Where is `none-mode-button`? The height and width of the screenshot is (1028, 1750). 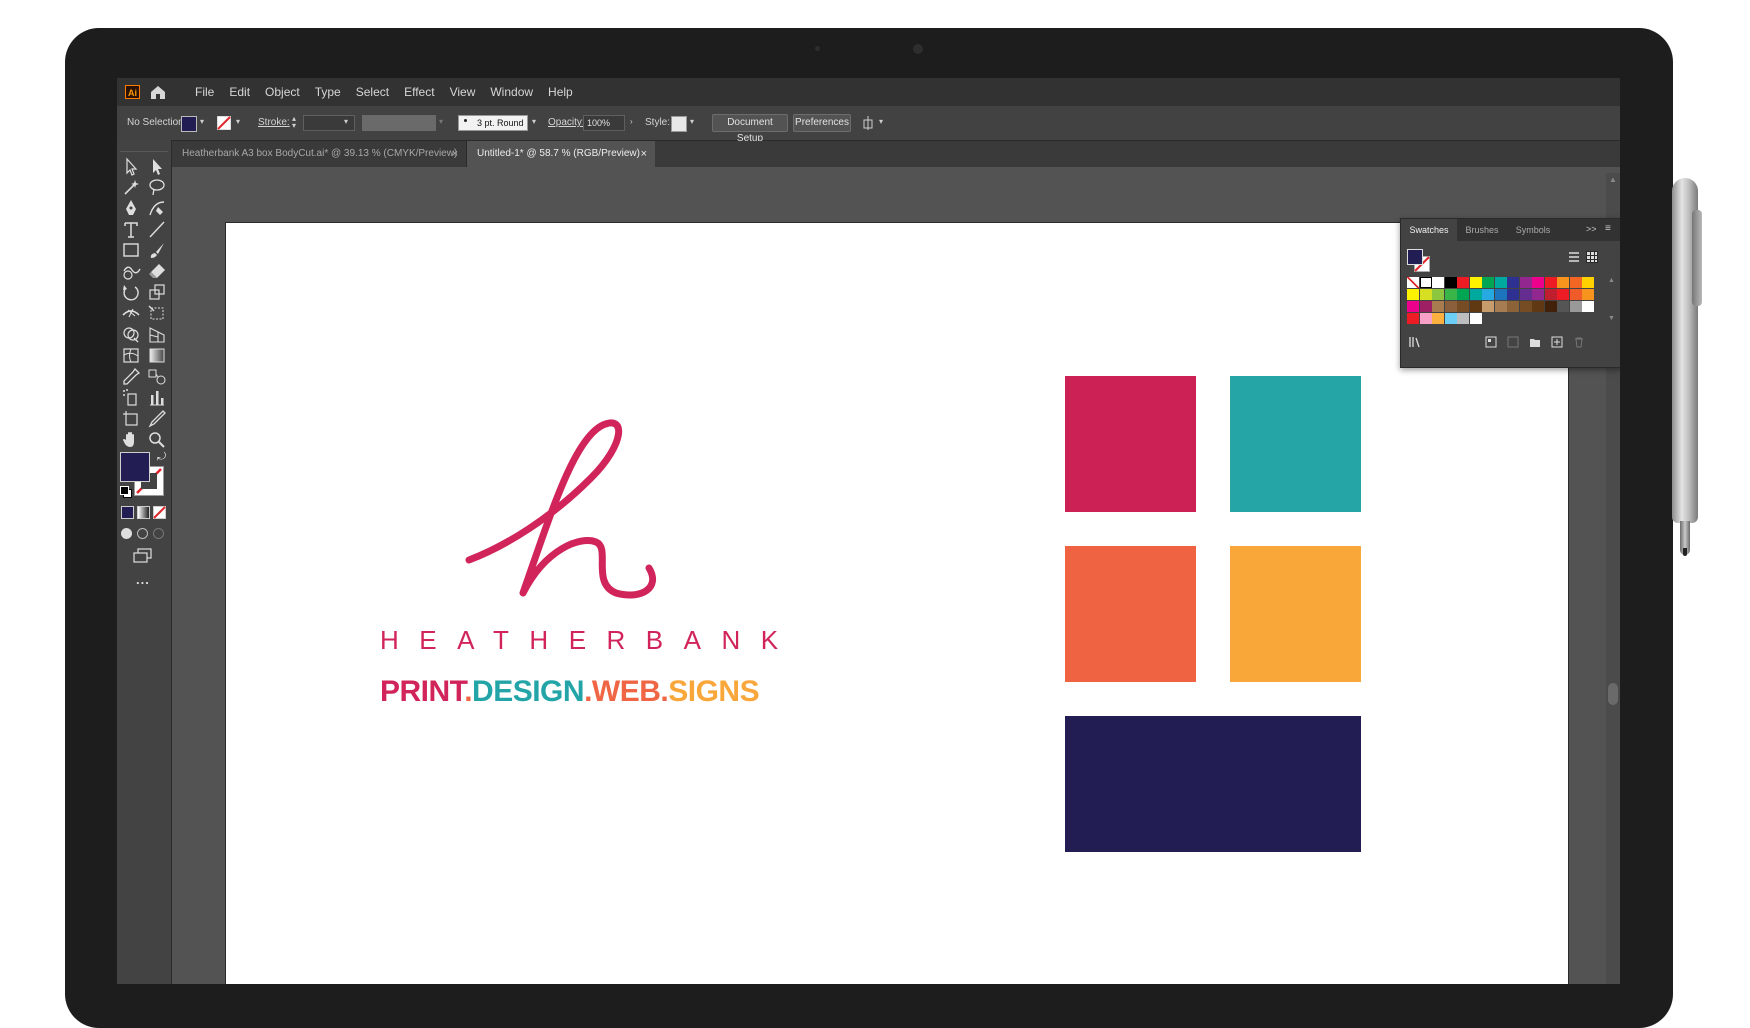 none-mode-button is located at coordinates (159, 512).